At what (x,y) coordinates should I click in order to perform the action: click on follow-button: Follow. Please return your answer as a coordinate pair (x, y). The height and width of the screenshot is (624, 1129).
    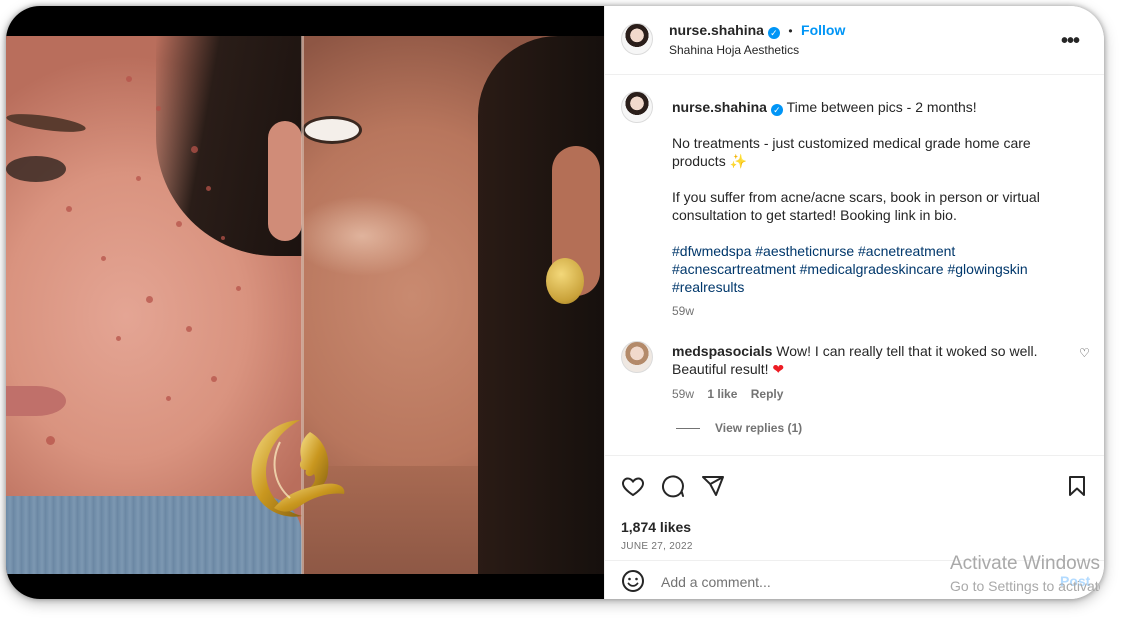
    Looking at the image, I should click on (823, 30).